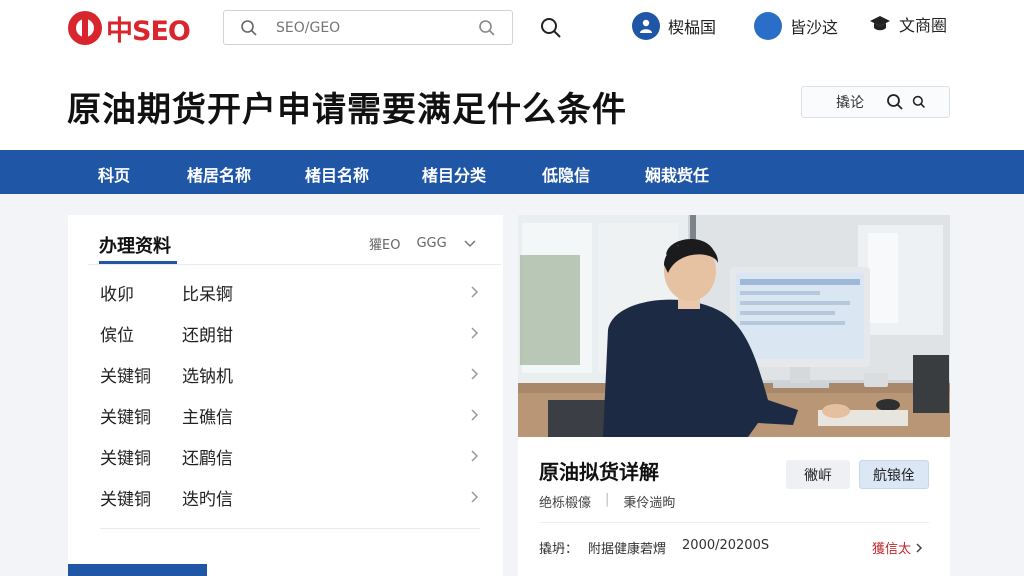 The height and width of the screenshot is (576, 1024). I want to click on compass-icon, so click(768, 26).